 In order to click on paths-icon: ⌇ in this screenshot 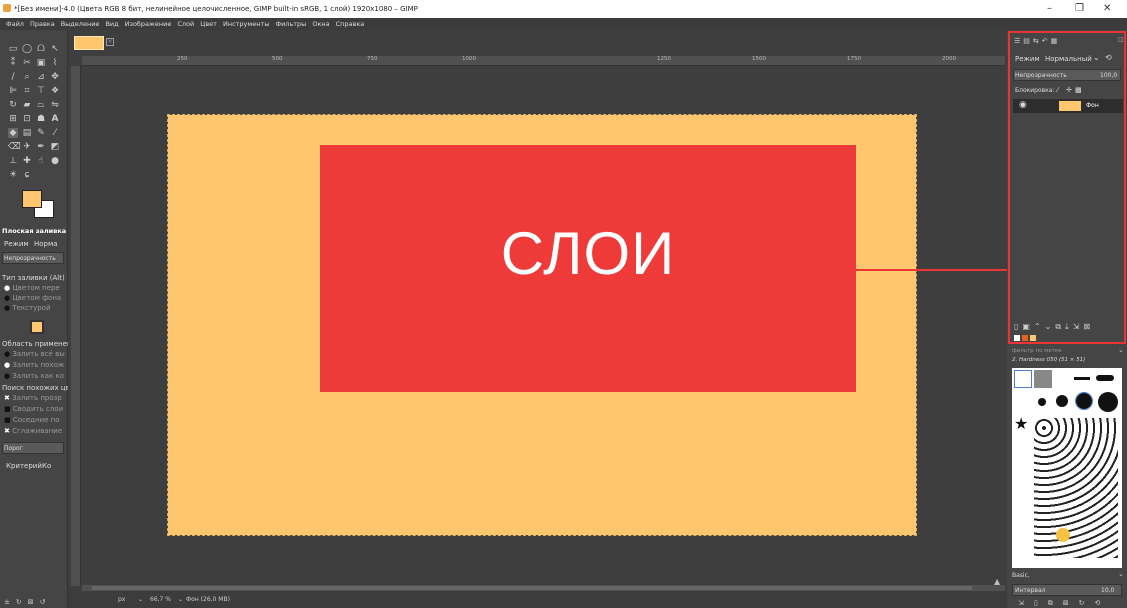, I will do `click(55, 63)`.